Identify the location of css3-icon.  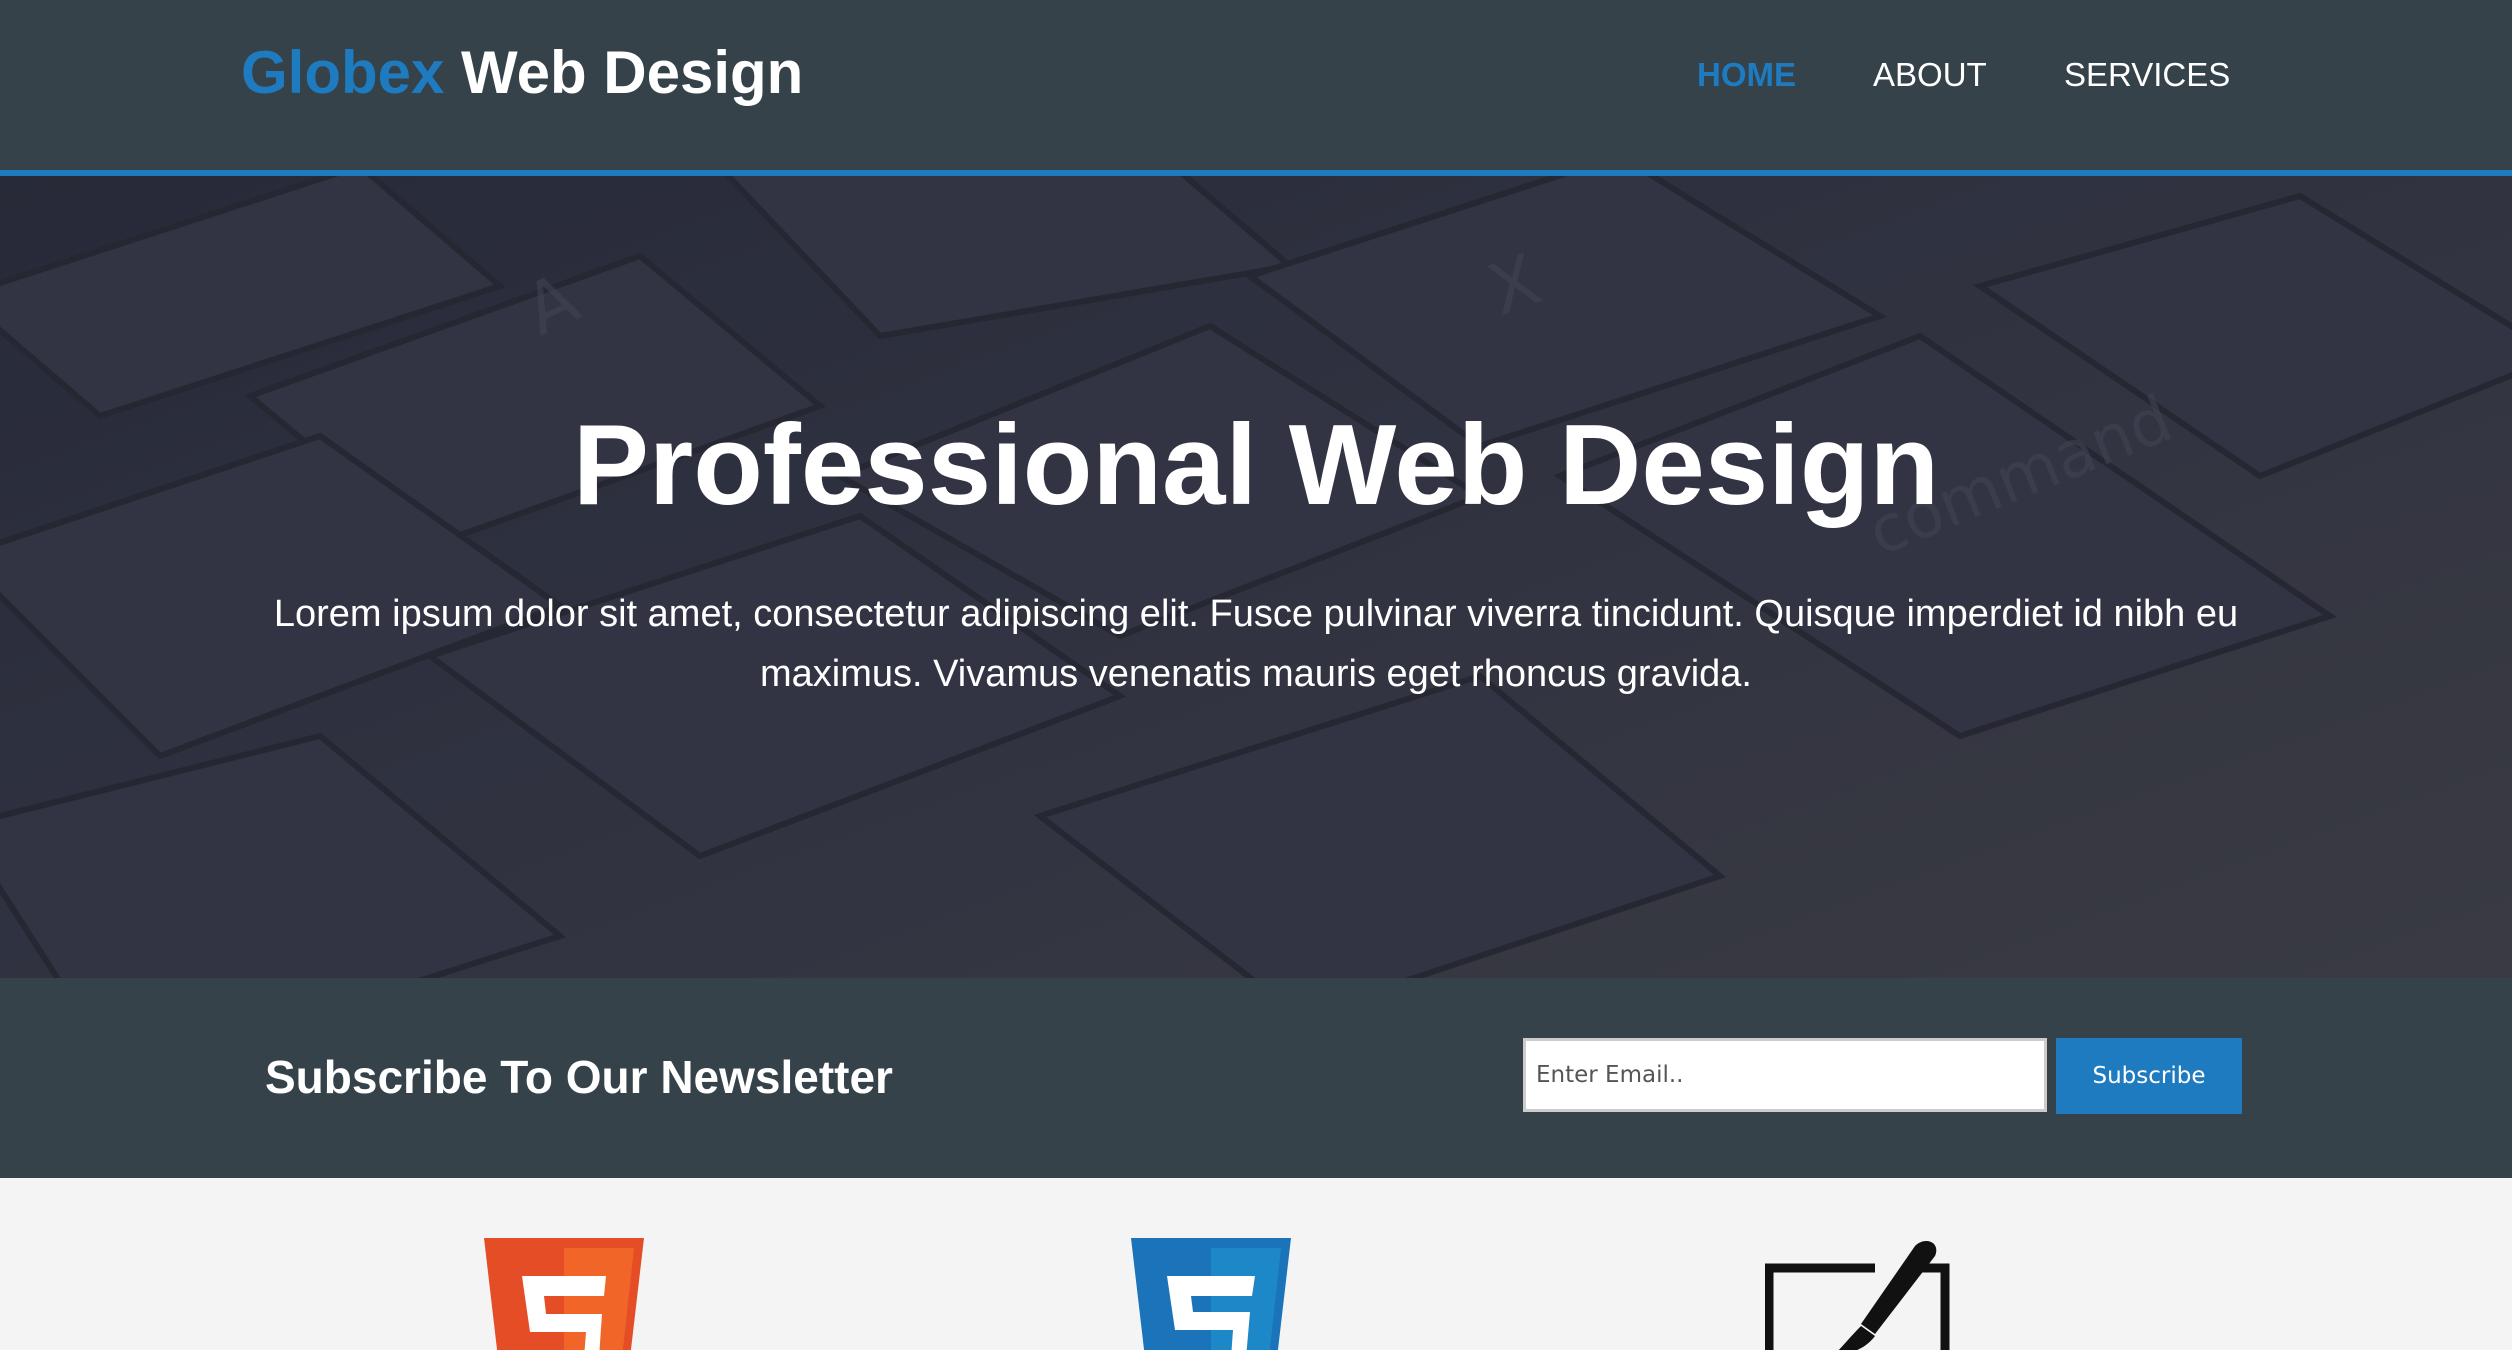
(1211, 1294).